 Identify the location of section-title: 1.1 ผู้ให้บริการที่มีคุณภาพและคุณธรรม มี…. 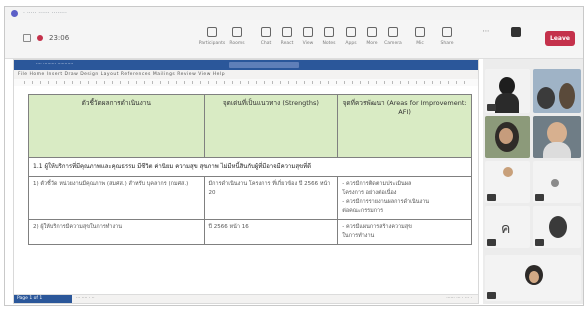
(250, 167).